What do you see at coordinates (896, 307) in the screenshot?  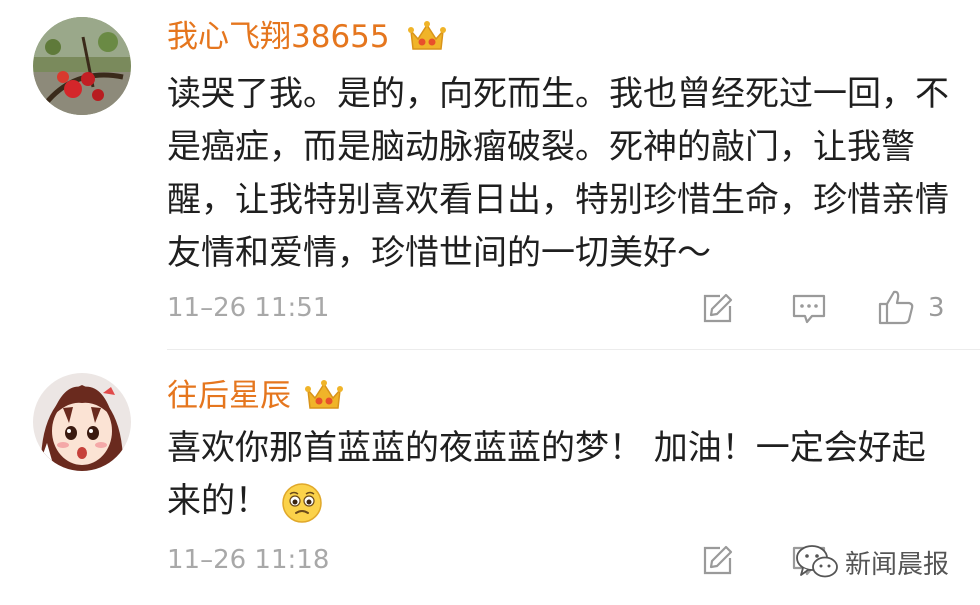 I see `like-icon` at bounding box center [896, 307].